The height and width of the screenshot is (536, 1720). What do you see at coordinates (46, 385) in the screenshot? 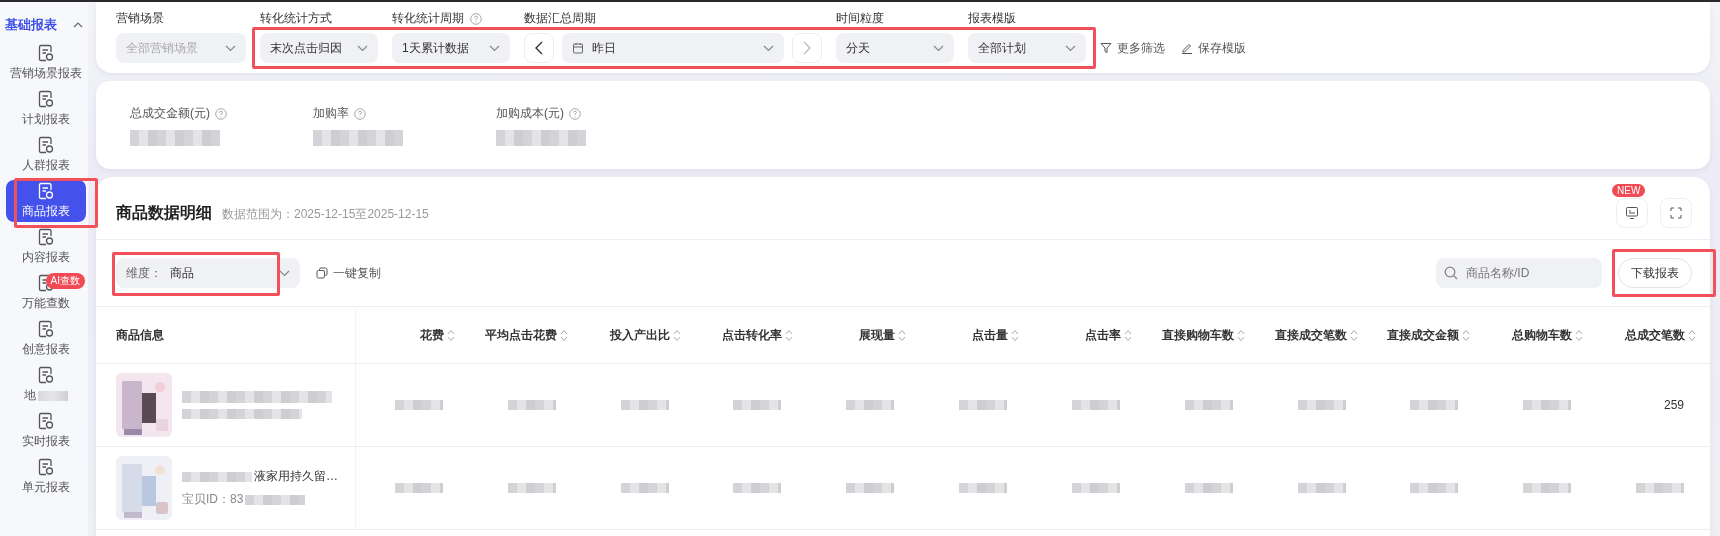
I see `sidebar-item: 地` at bounding box center [46, 385].